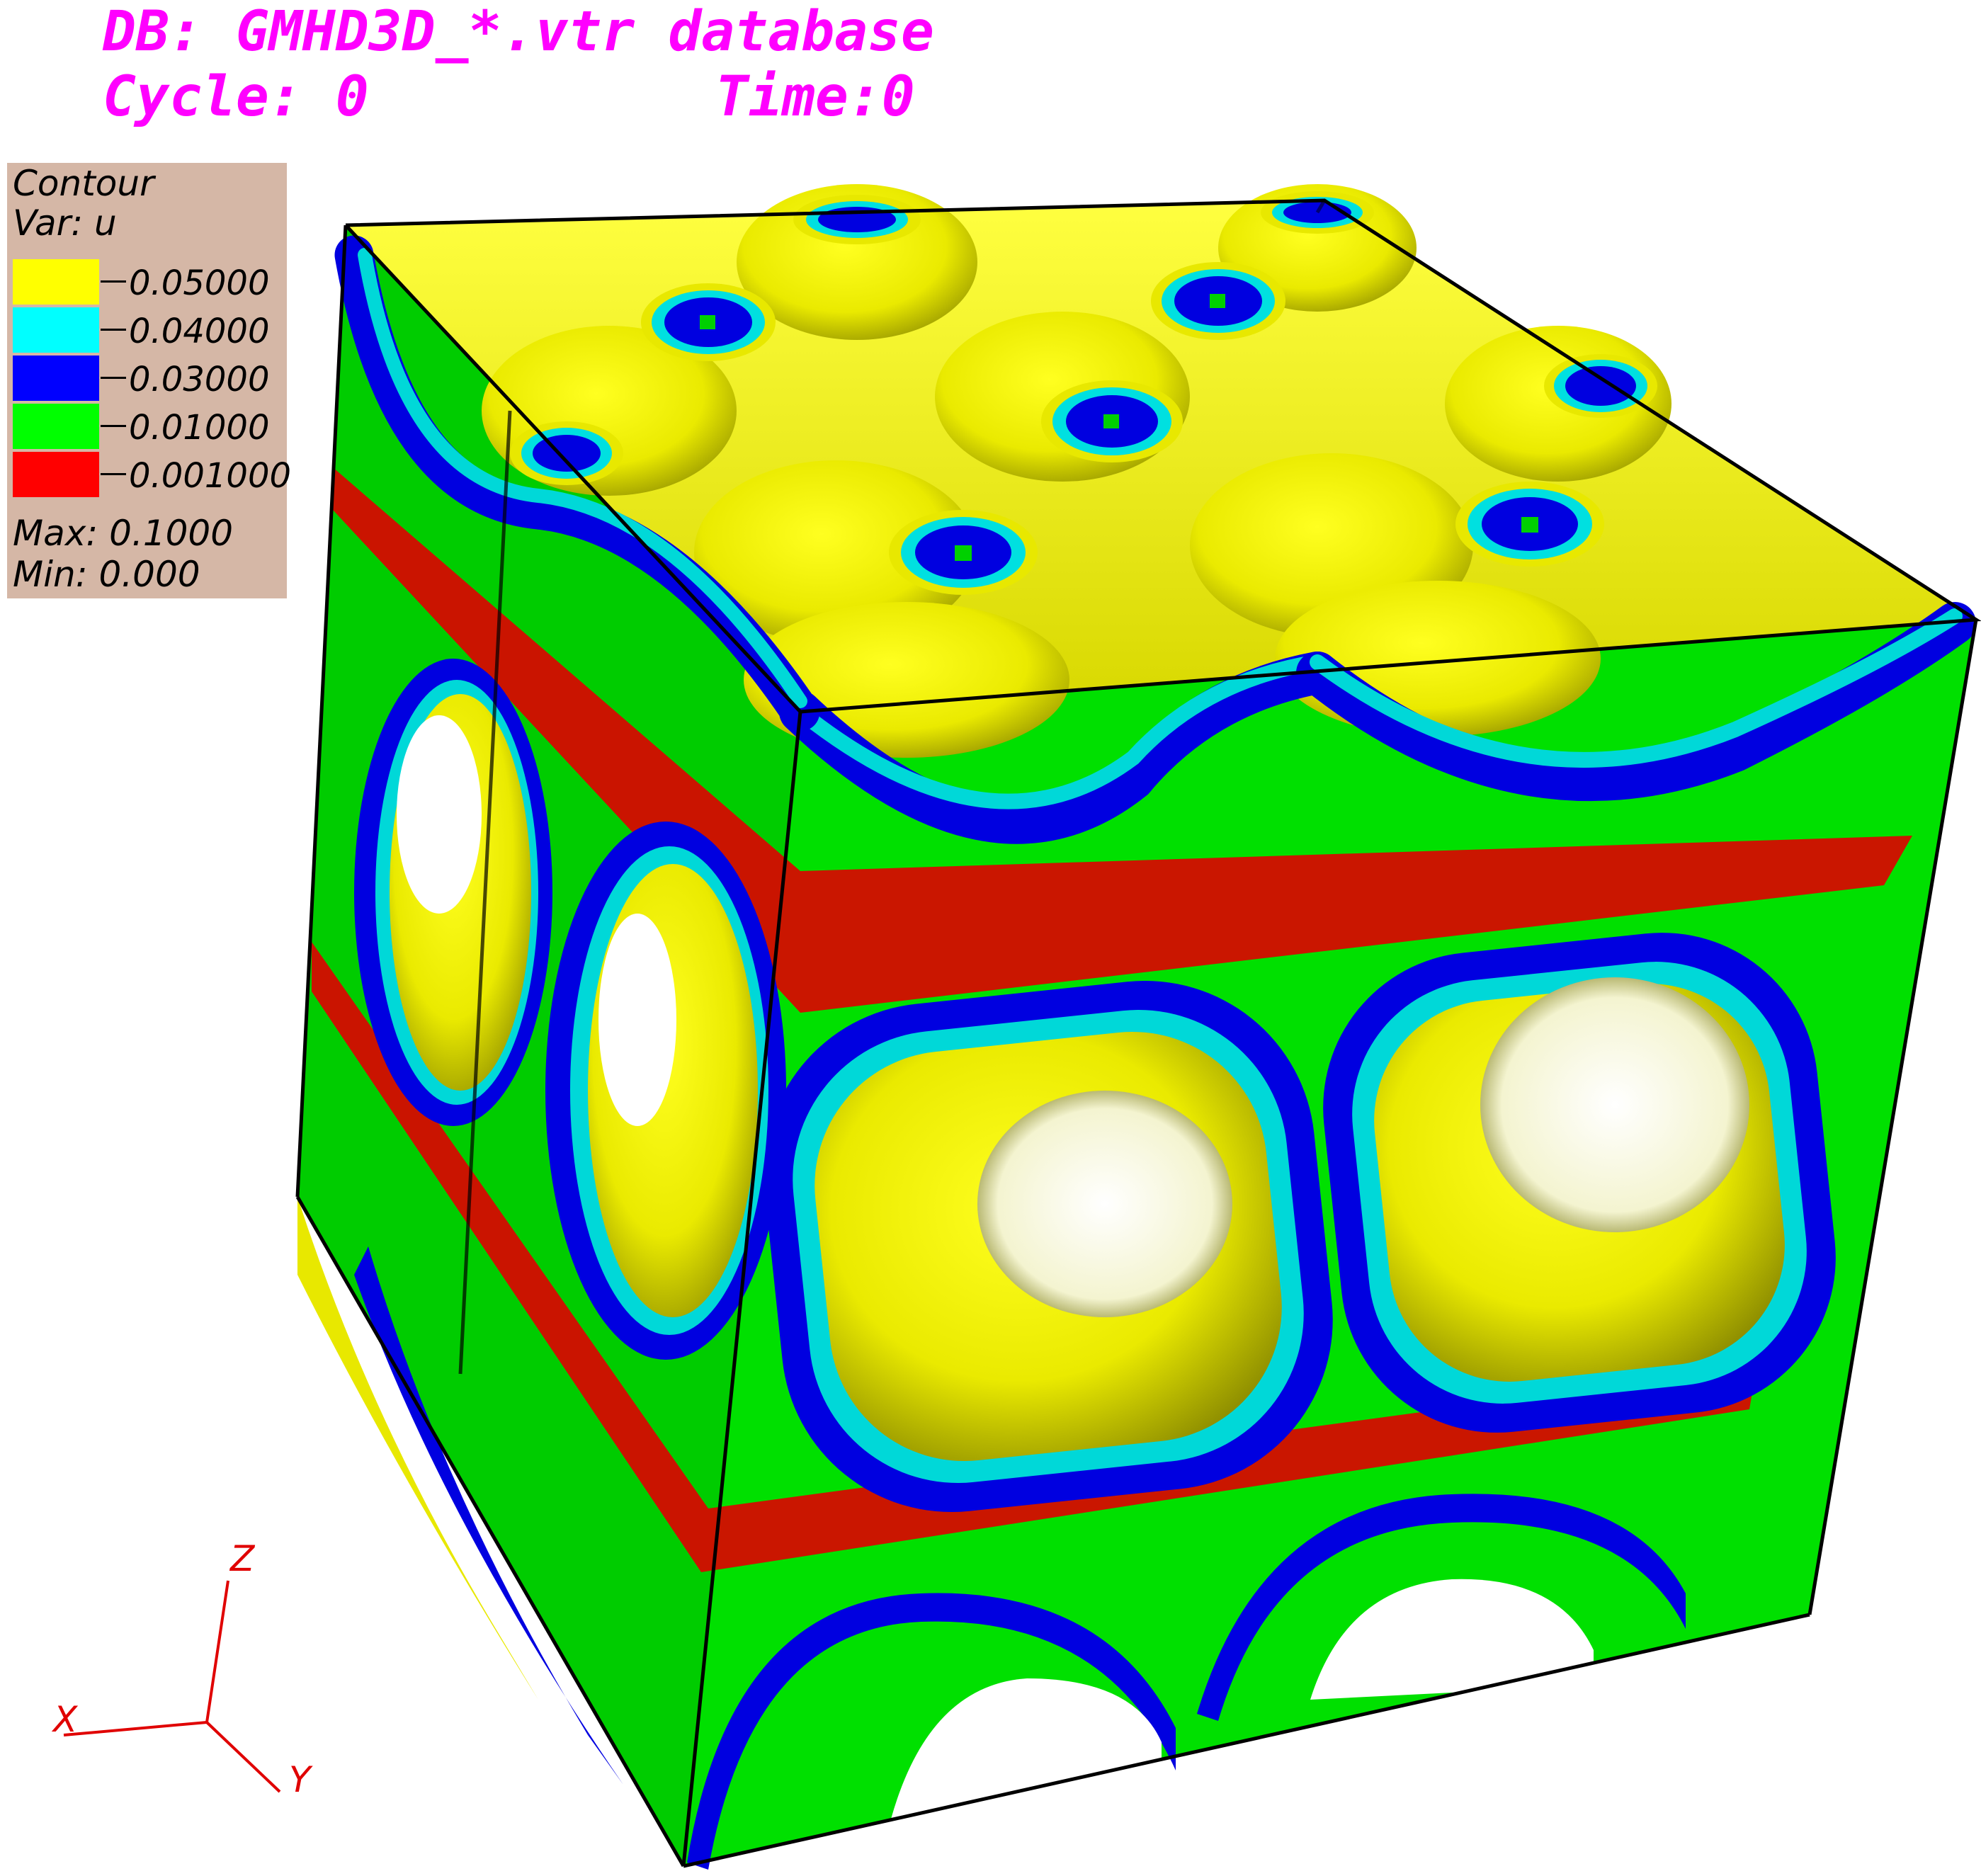  I want to click on legend-level-label: 0.03000, so click(199, 379).